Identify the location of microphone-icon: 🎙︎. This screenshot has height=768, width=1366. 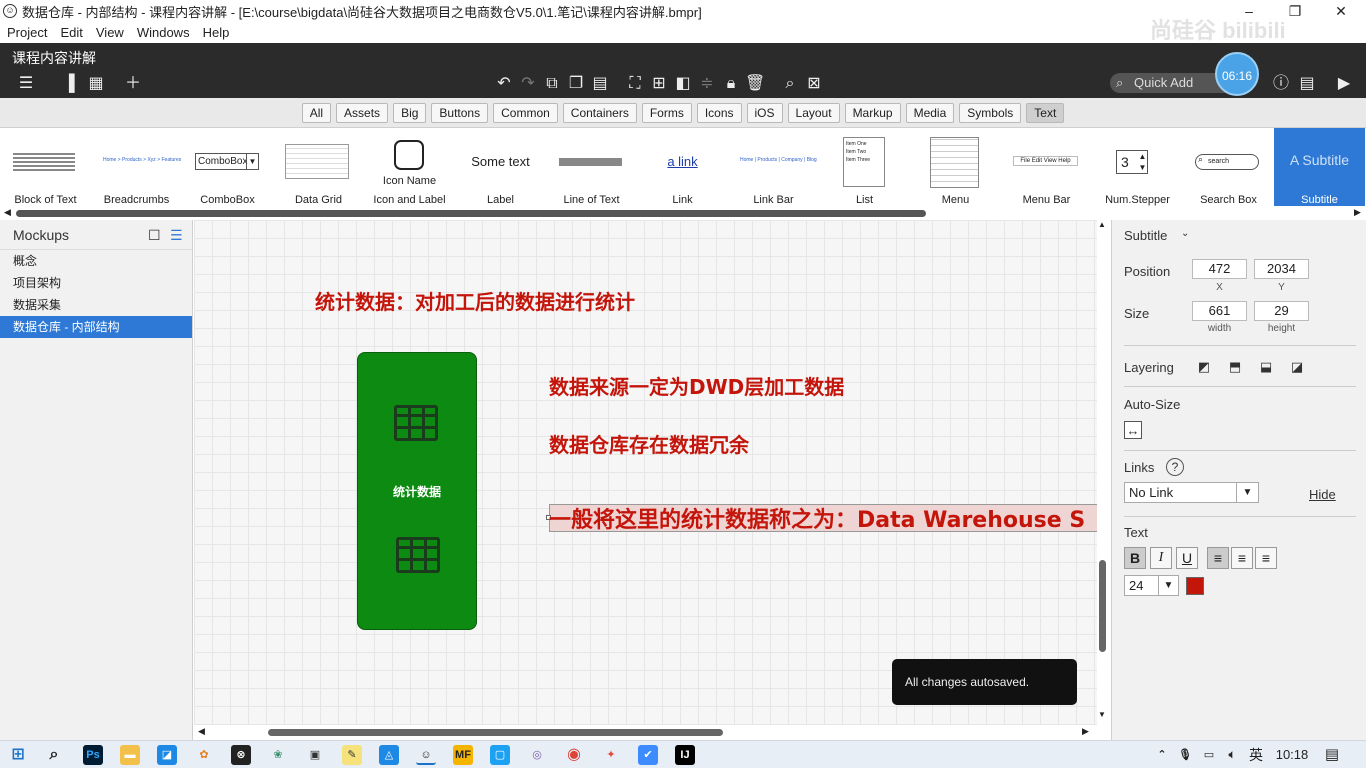
(1185, 755).